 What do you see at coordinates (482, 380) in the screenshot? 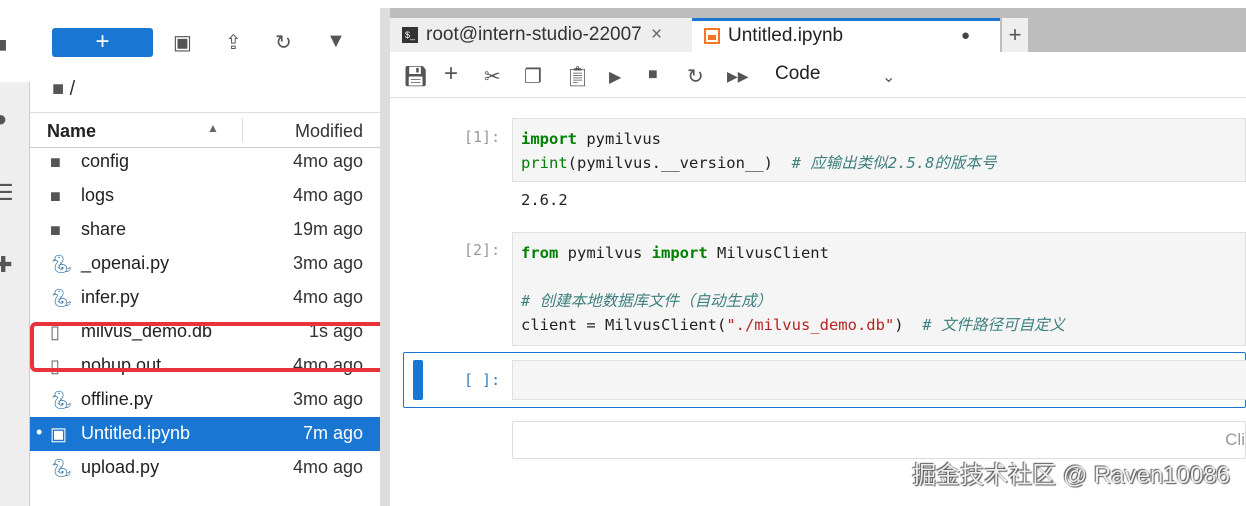
I see `cell-prompt: [ ]:` at bounding box center [482, 380].